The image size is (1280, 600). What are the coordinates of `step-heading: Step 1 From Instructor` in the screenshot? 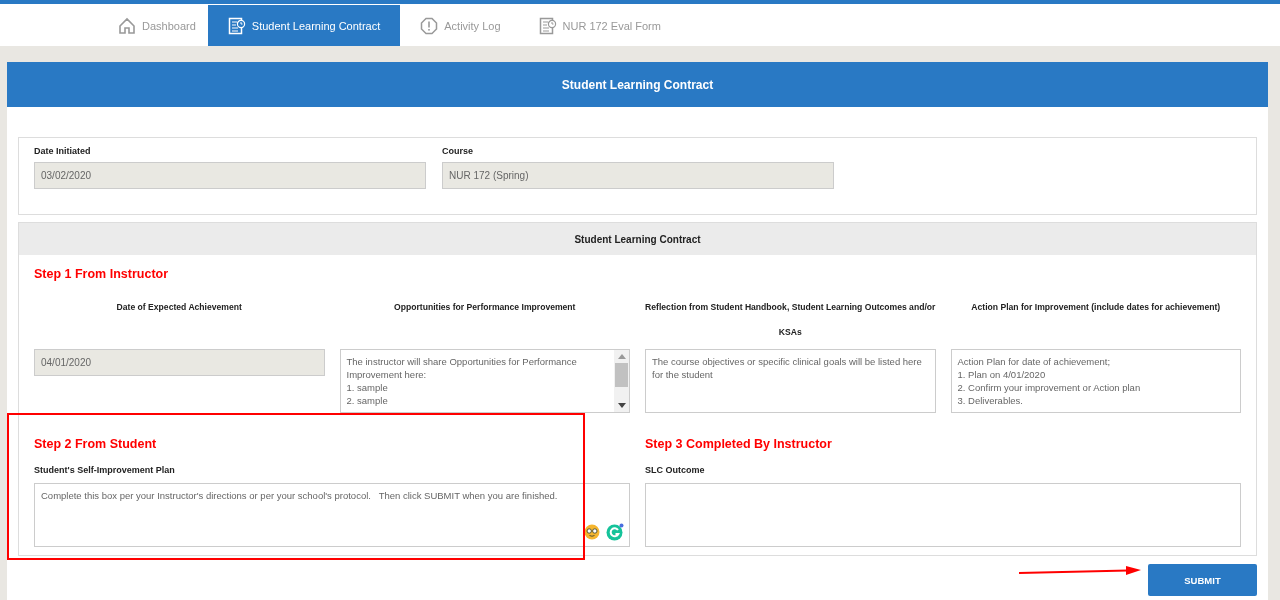 It's located at (102, 274).